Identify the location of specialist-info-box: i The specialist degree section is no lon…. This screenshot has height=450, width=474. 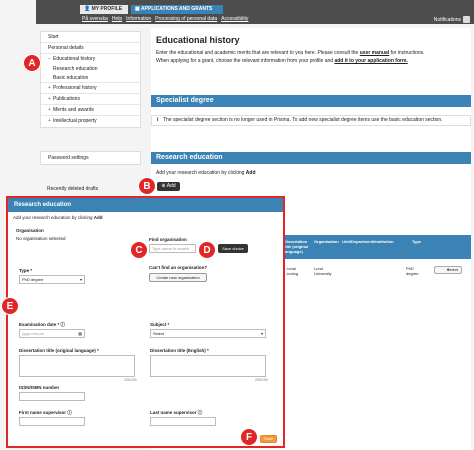
(311, 120).